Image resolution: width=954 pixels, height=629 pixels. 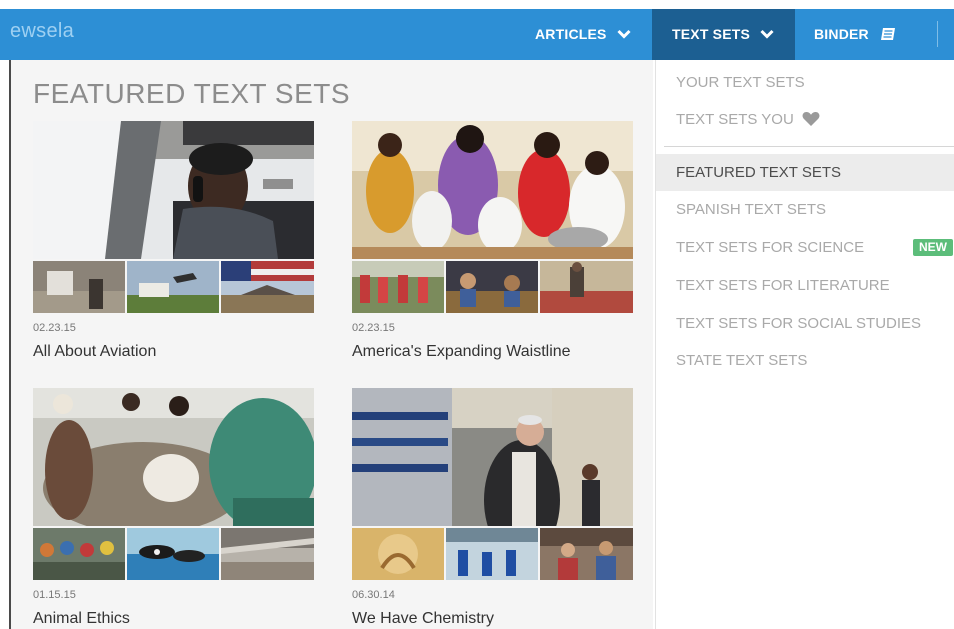 I want to click on brand-logo: ewsela, so click(x=42, y=31).